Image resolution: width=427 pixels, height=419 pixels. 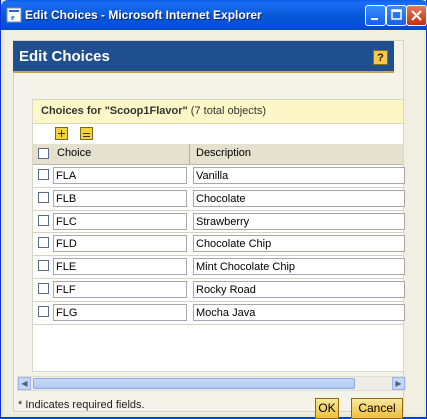 I want to click on column-divider, so click(x=189, y=154).